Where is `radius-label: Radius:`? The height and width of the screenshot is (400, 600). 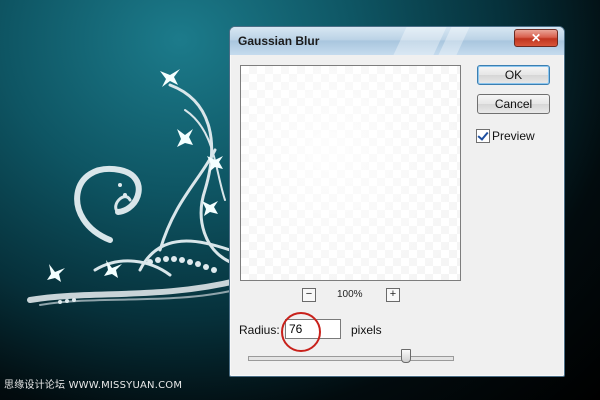
radius-label: Radius: is located at coordinates (259, 330).